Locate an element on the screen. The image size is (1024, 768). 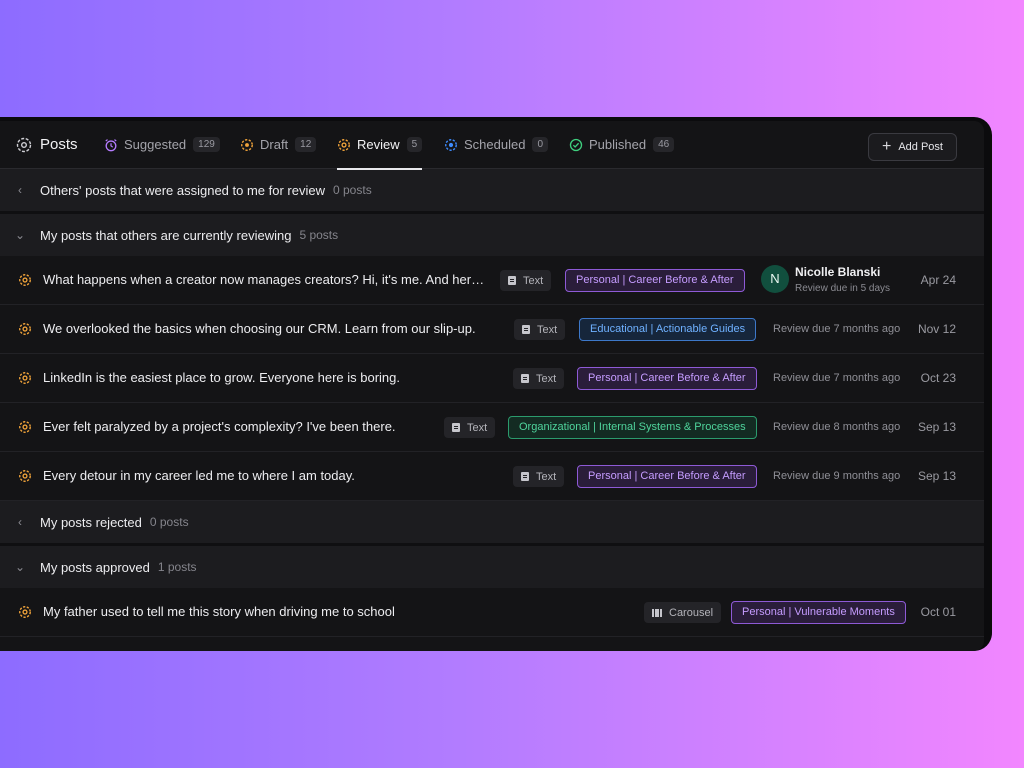
tab-label: Posts is located at coordinates (59, 144).